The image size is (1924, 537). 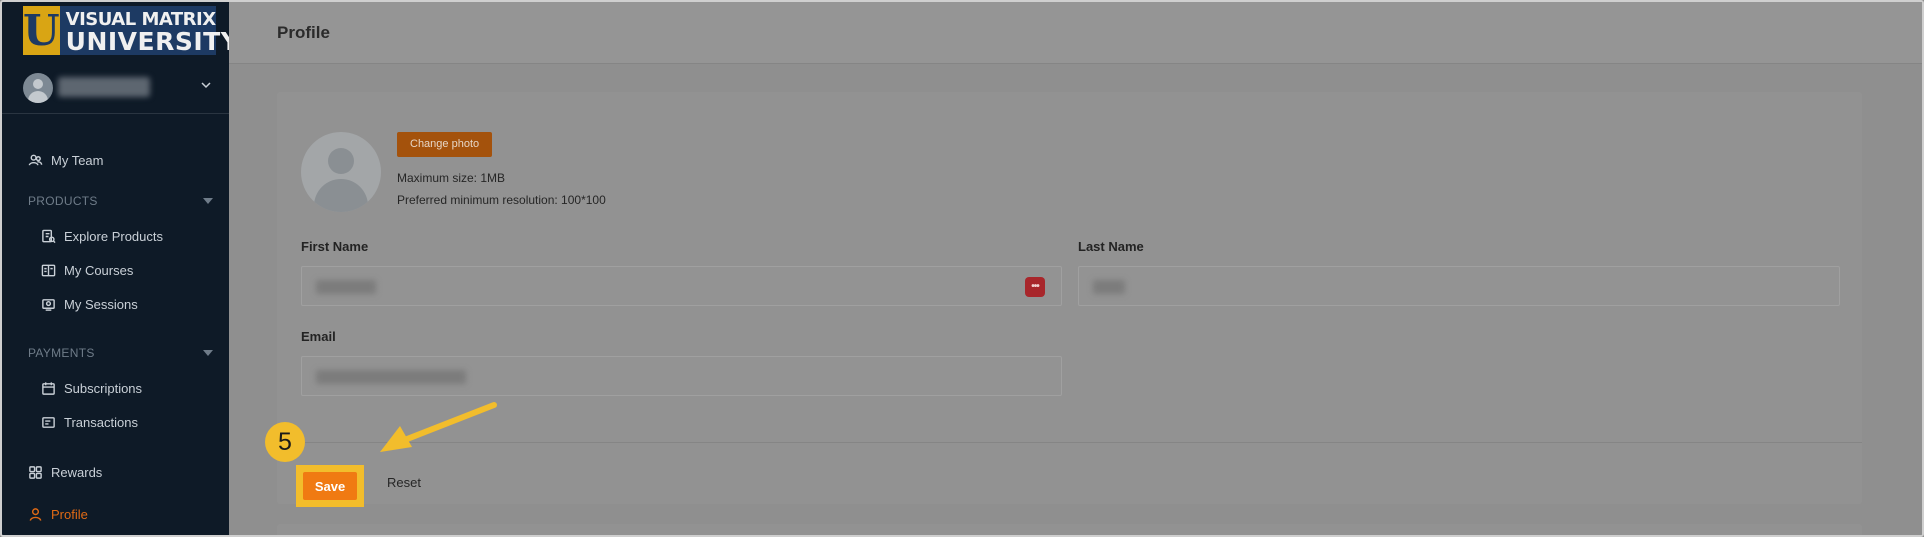 What do you see at coordinates (206, 85) in the screenshot?
I see `chevron-down-icon` at bounding box center [206, 85].